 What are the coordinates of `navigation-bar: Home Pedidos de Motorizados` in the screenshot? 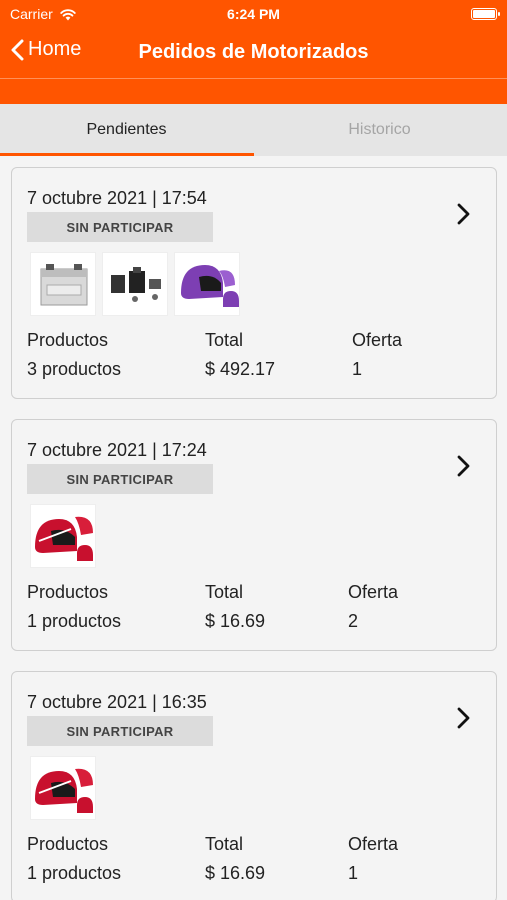 It's located at (253, 53).